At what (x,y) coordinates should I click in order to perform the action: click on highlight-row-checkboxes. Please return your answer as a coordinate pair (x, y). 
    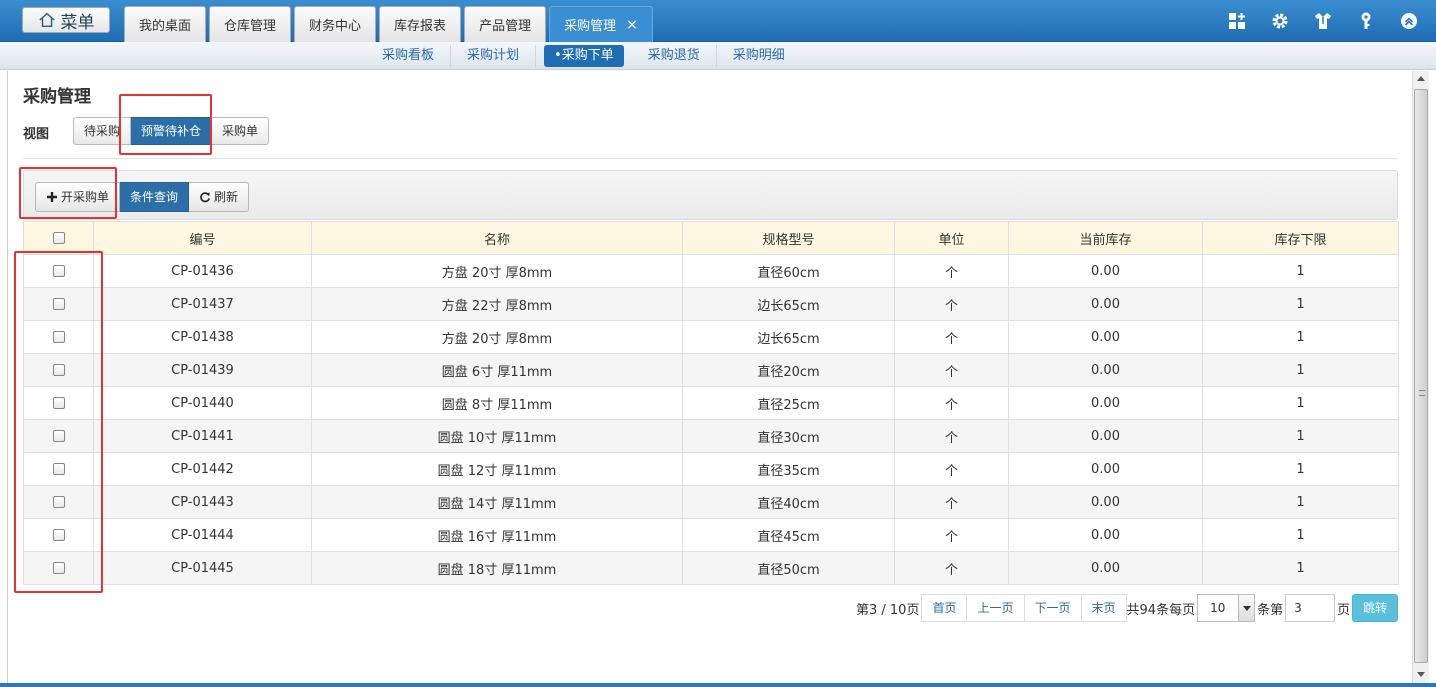
    Looking at the image, I should click on (58, 422).